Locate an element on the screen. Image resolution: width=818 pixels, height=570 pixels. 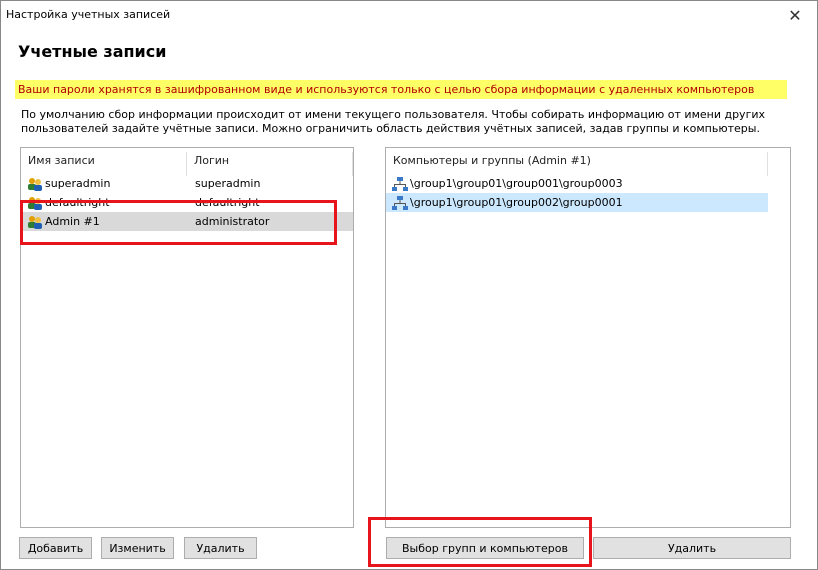
title-bar: Настройка учетных записей ✕ is located at coordinates (409, 15).